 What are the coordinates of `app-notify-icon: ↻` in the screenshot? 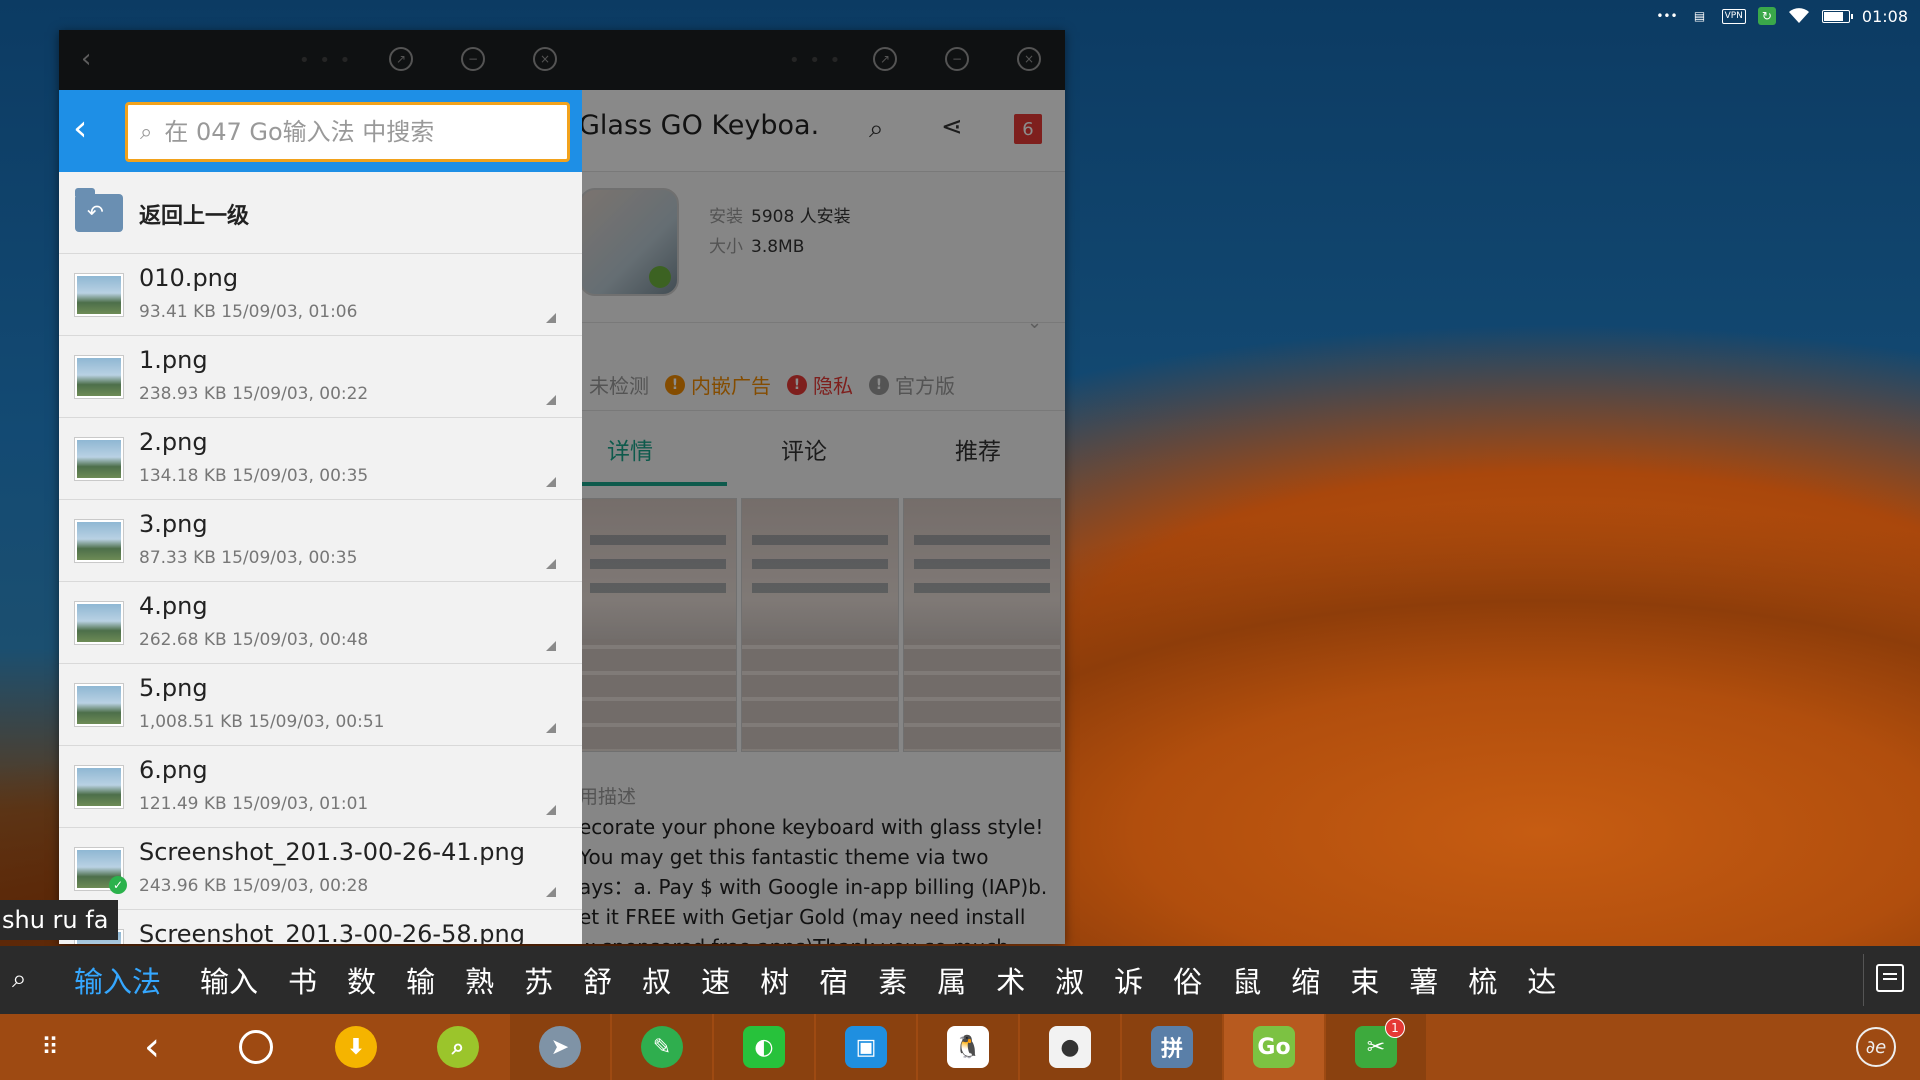 It's located at (1766, 16).